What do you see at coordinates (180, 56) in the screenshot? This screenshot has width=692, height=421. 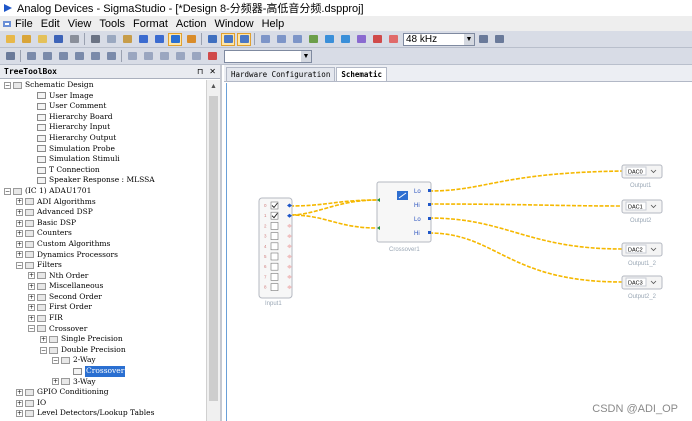 I see `ungroup-icon` at bounding box center [180, 56].